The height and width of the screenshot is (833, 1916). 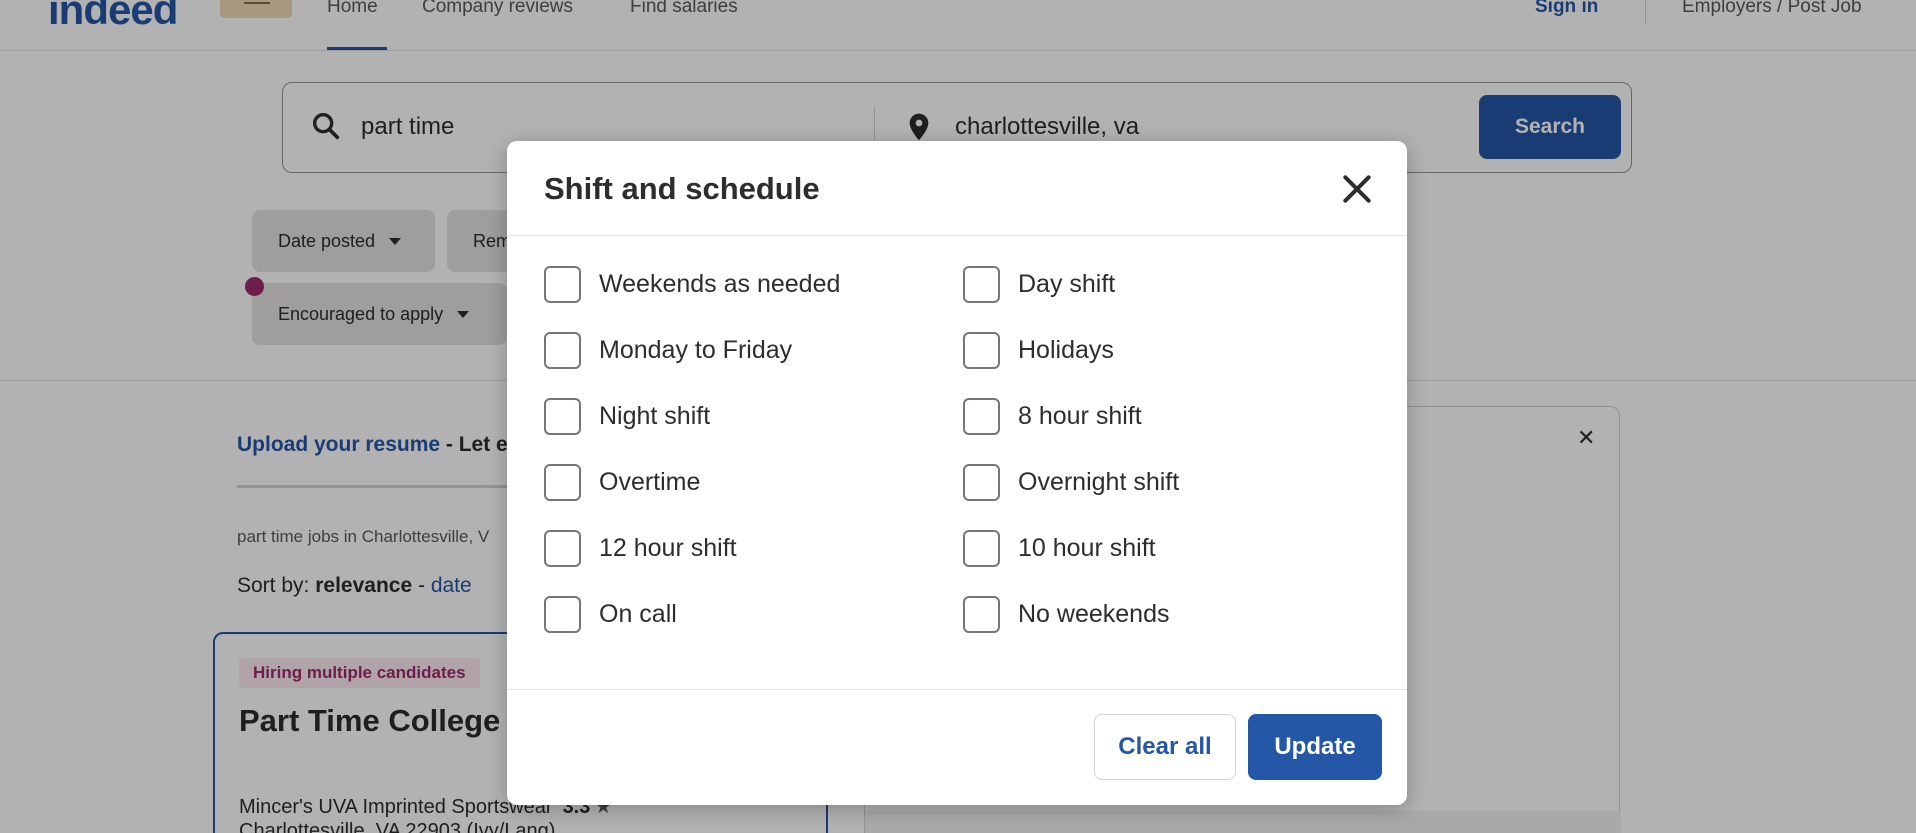 What do you see at coordinates (696, 349) in the screenshot?
I see `option-label: Monday to Friday` at bounding box center [696, 349].